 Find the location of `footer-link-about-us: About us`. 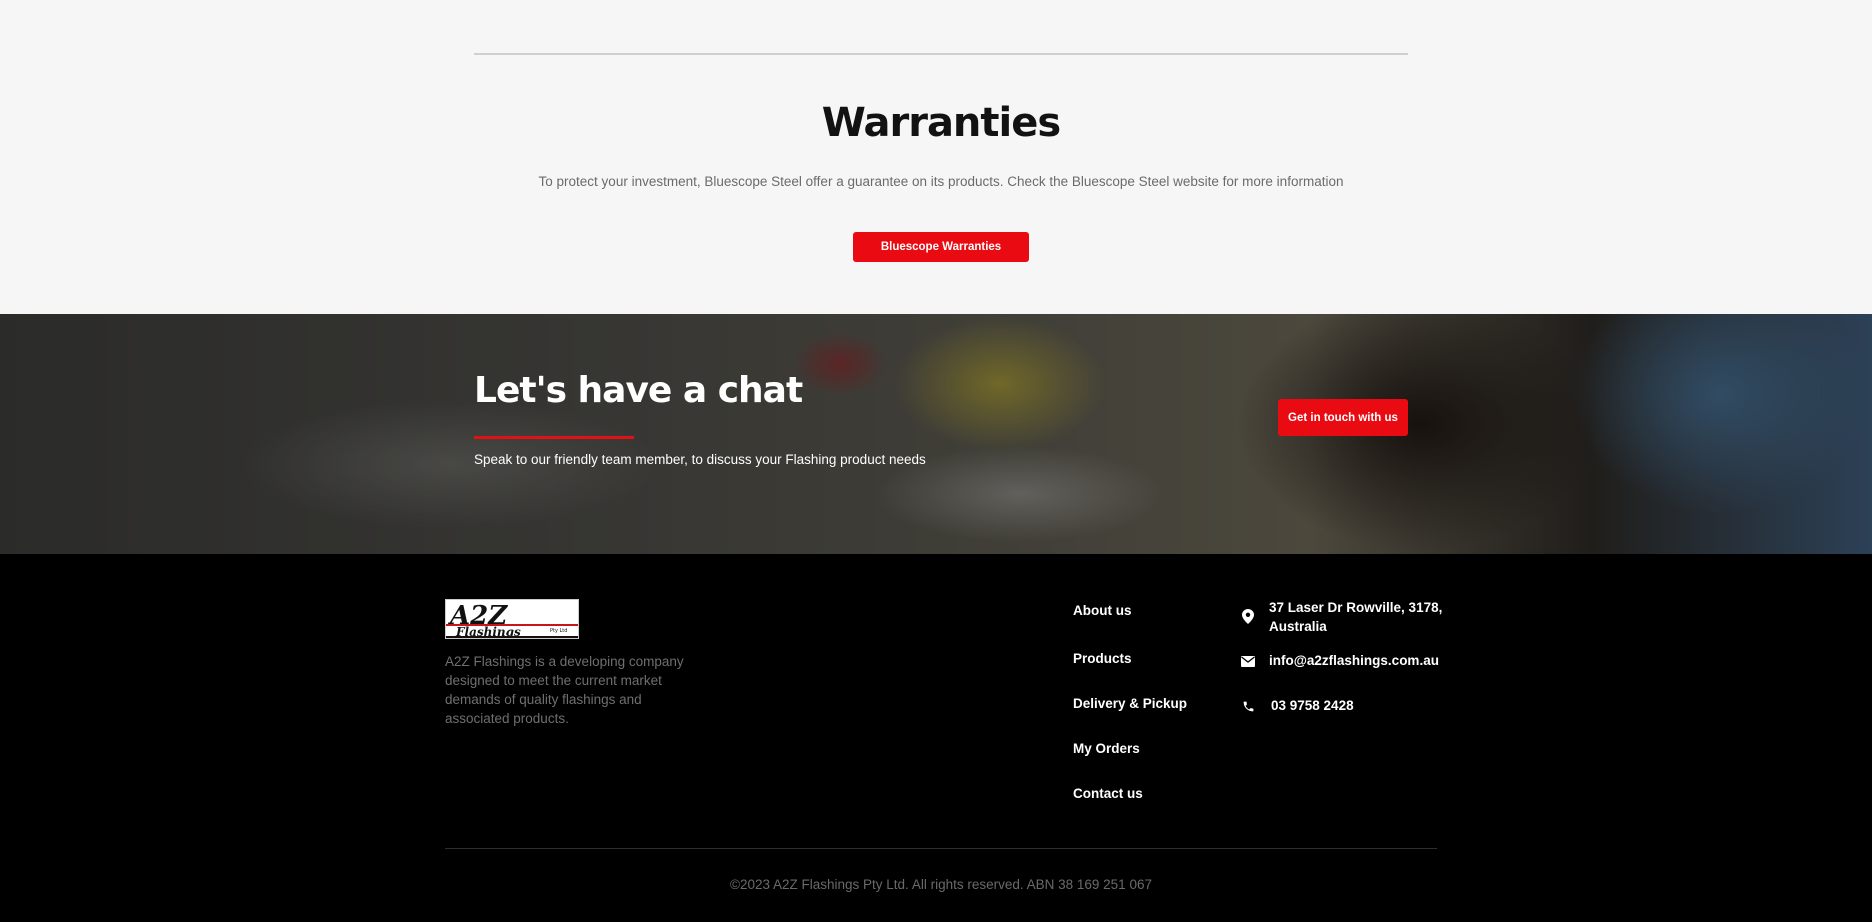

footer-link-about-us: About us is located at coordinates (1102, 610).